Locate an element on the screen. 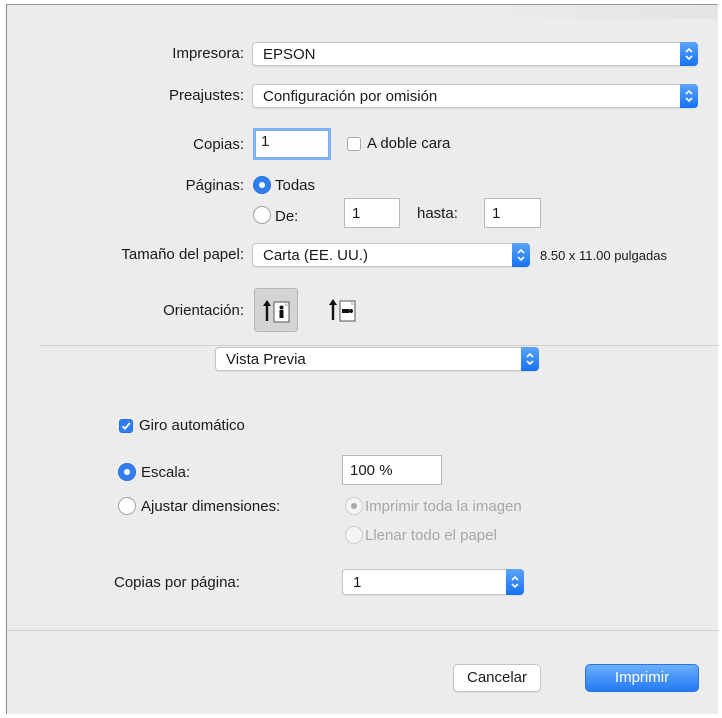 The width and height of the screenshot is (722, 718). paper-size-popup: Carta (EE. UU.) is located at coordinates (391, 255).